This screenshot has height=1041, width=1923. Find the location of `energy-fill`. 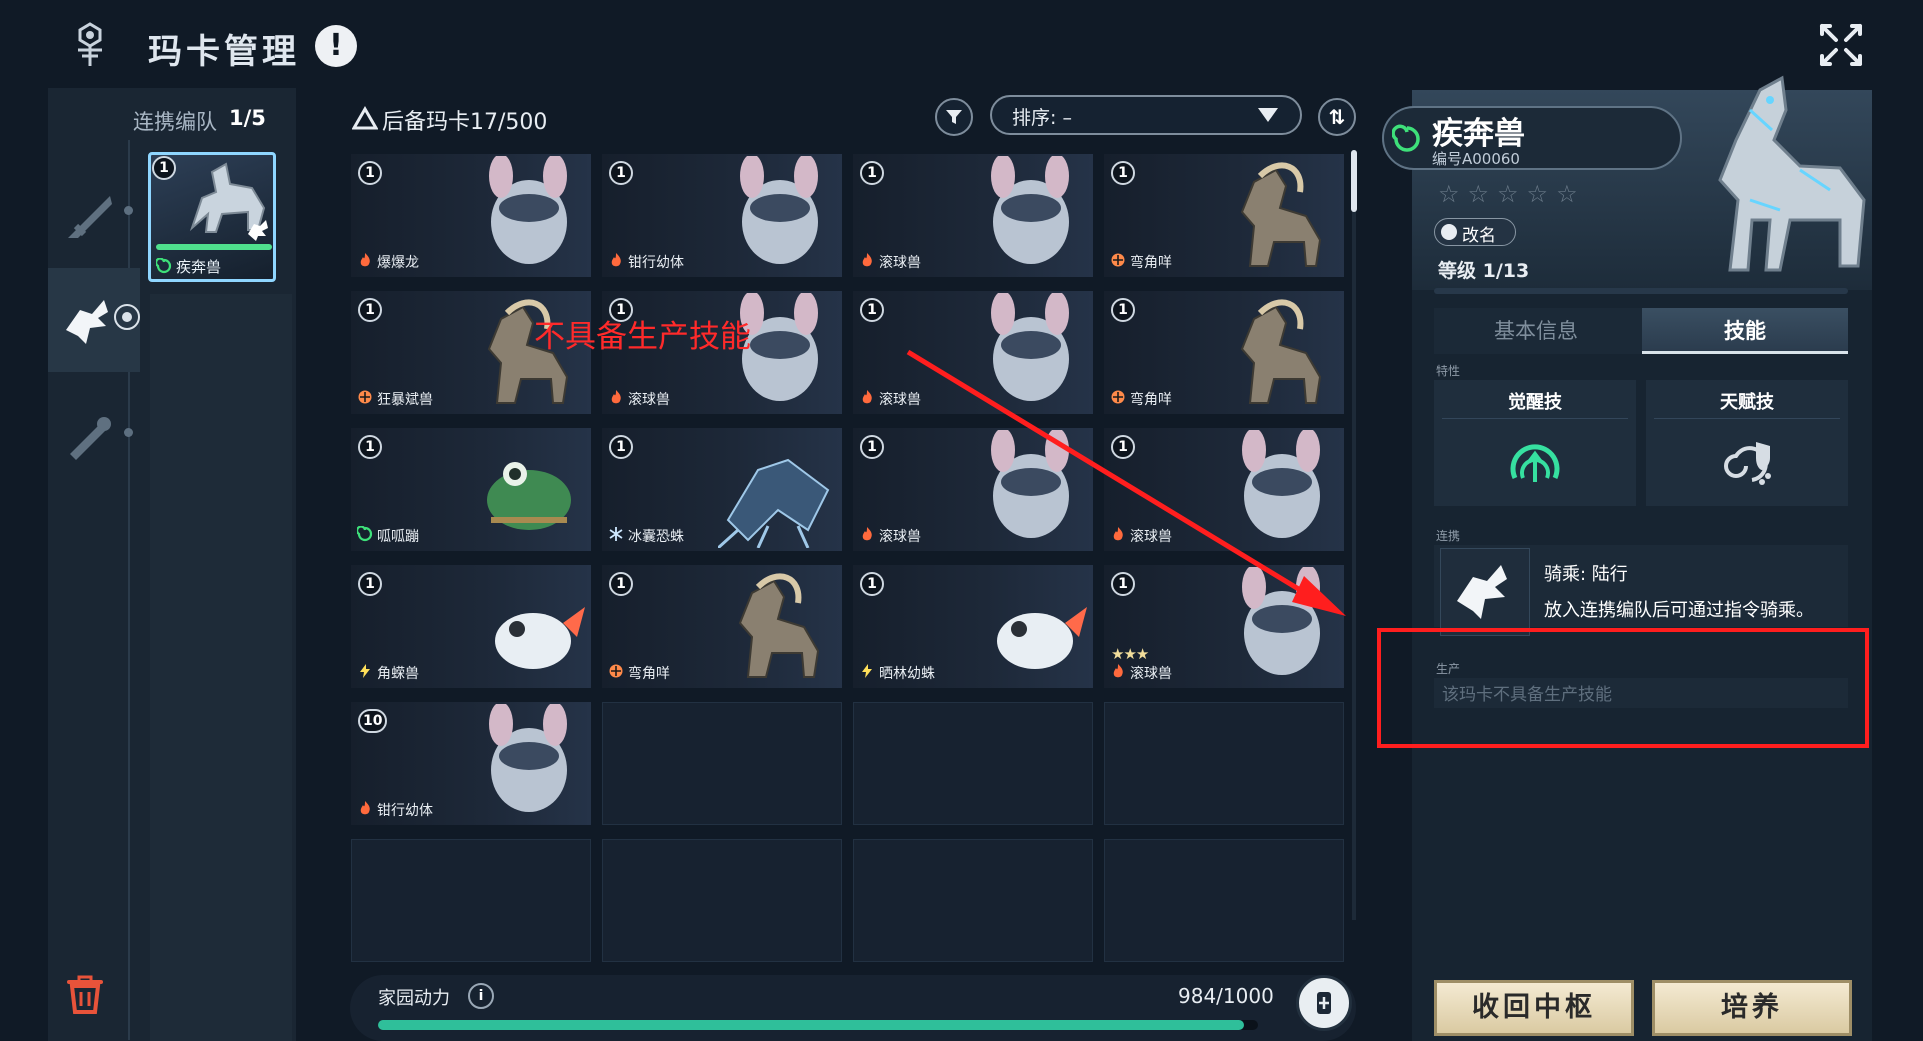

energy-fill is located at coordinates (811, 1025).